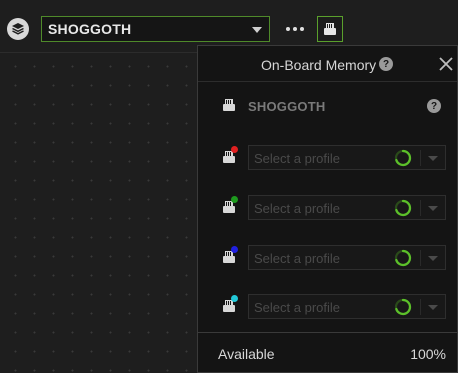 This screenshot has height=373, width=458. Describe the element at coordinates (446, 64) in the screenshot. I see `close-icon` at that location.